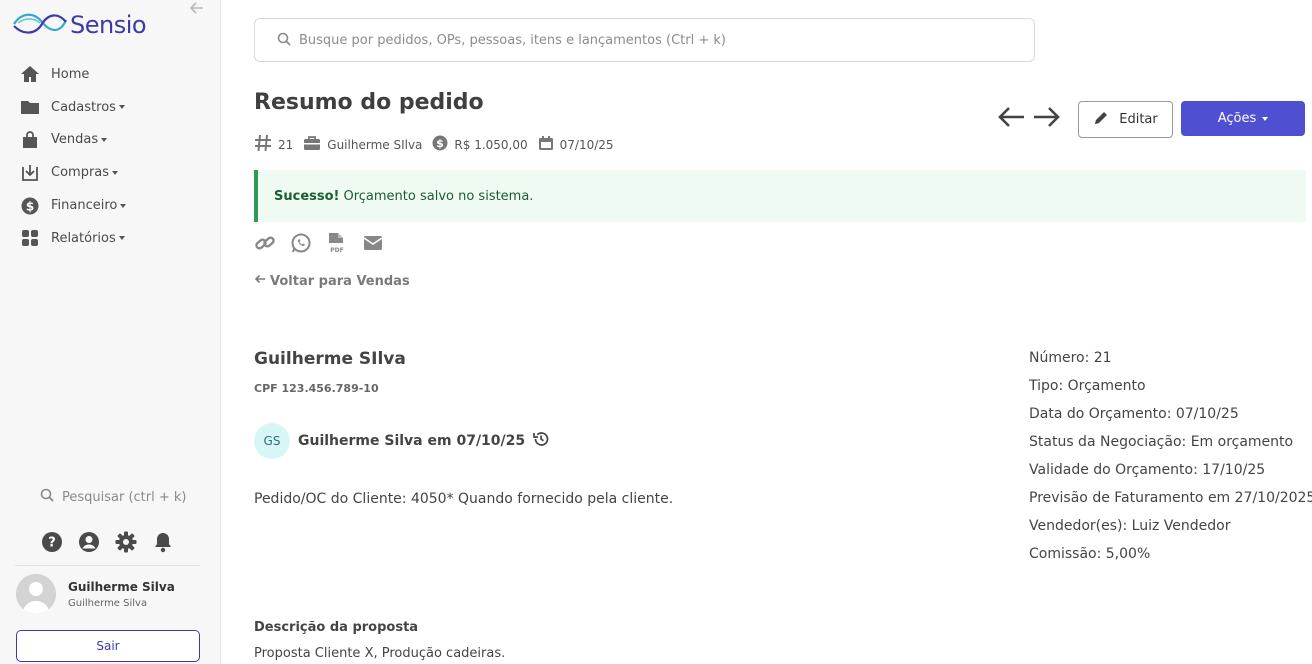  What do you see at coordinates (110, 74) in the screenshot?
I see `sidebar-item-home: Home` at bounding box center [110, 74].